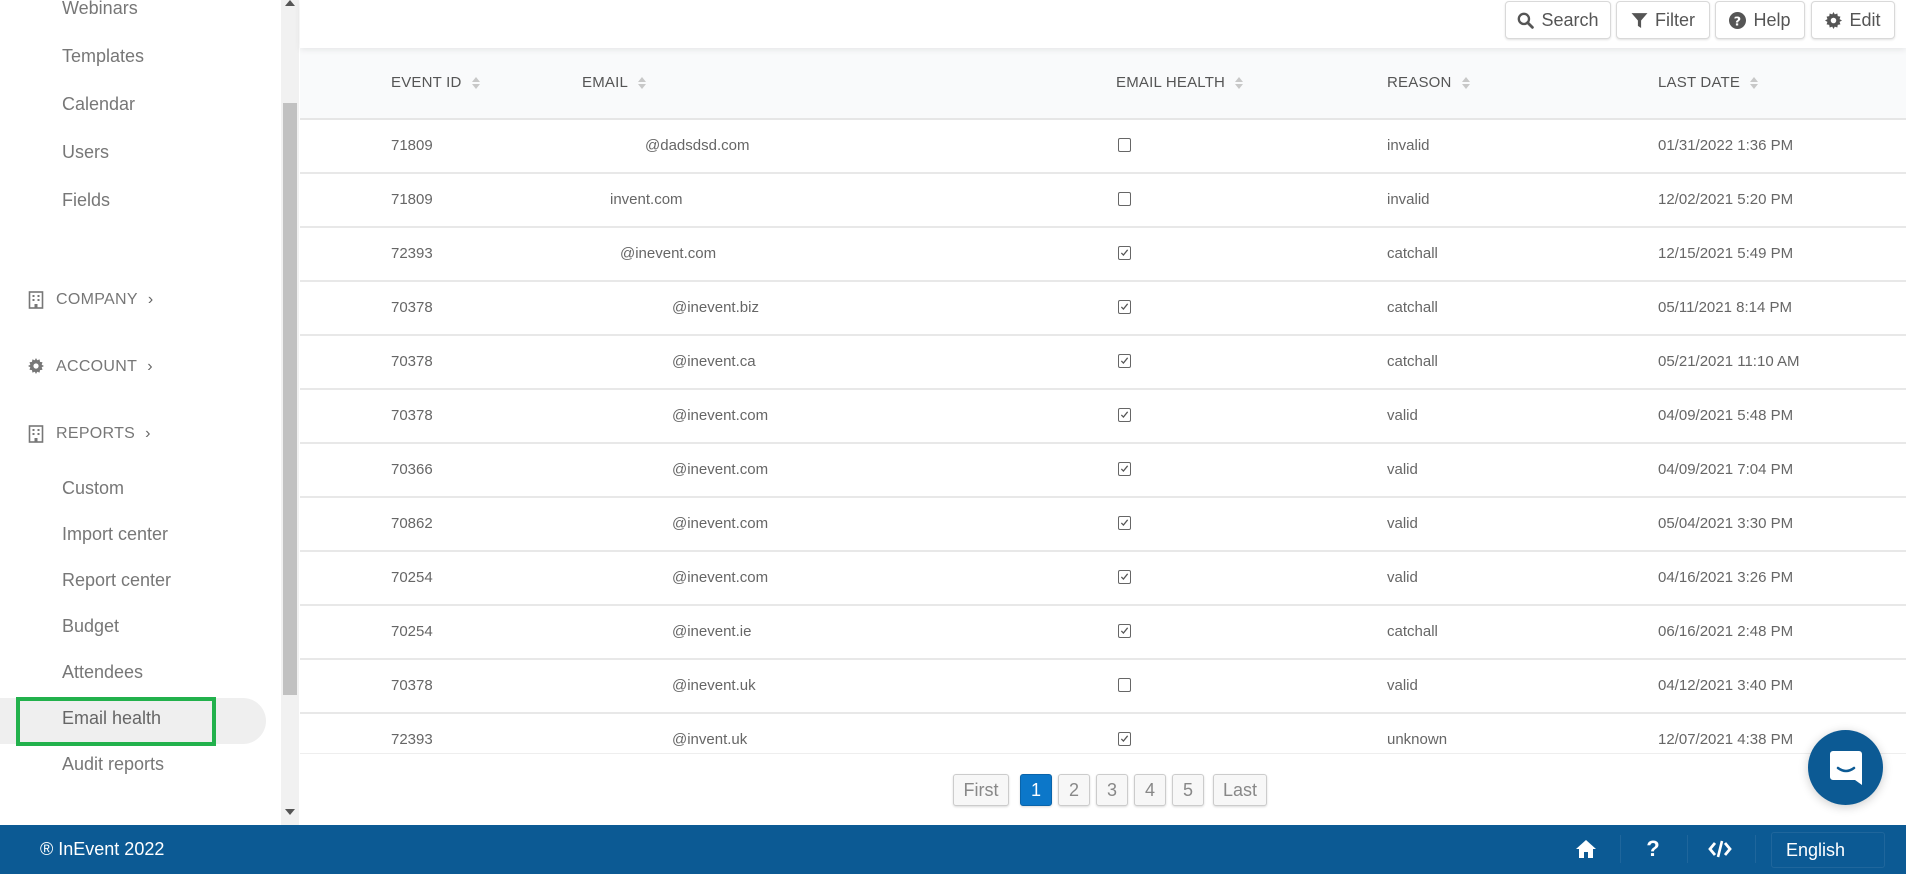 The width and height of the screenshot is (1906, 874). Describe the element at coordinates (1853, 20) in the screenshot. I see `edit-button: Edit` at that location.